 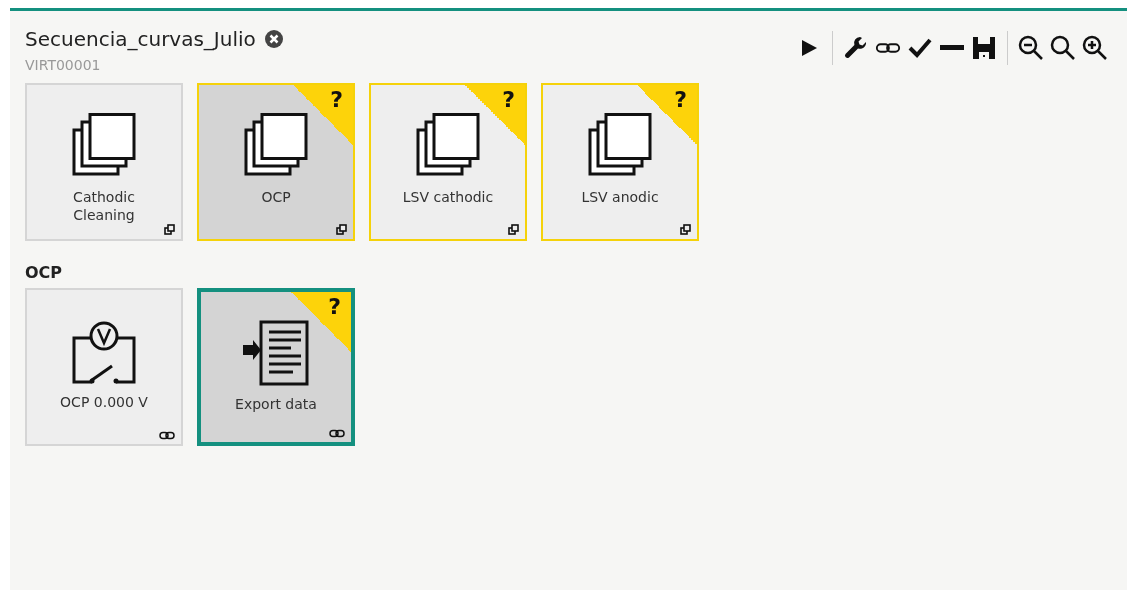 What do you see at coordinates (276, 405) in the screenshot?
I see `tile-label: Export data` at bounding box center [276, 405].